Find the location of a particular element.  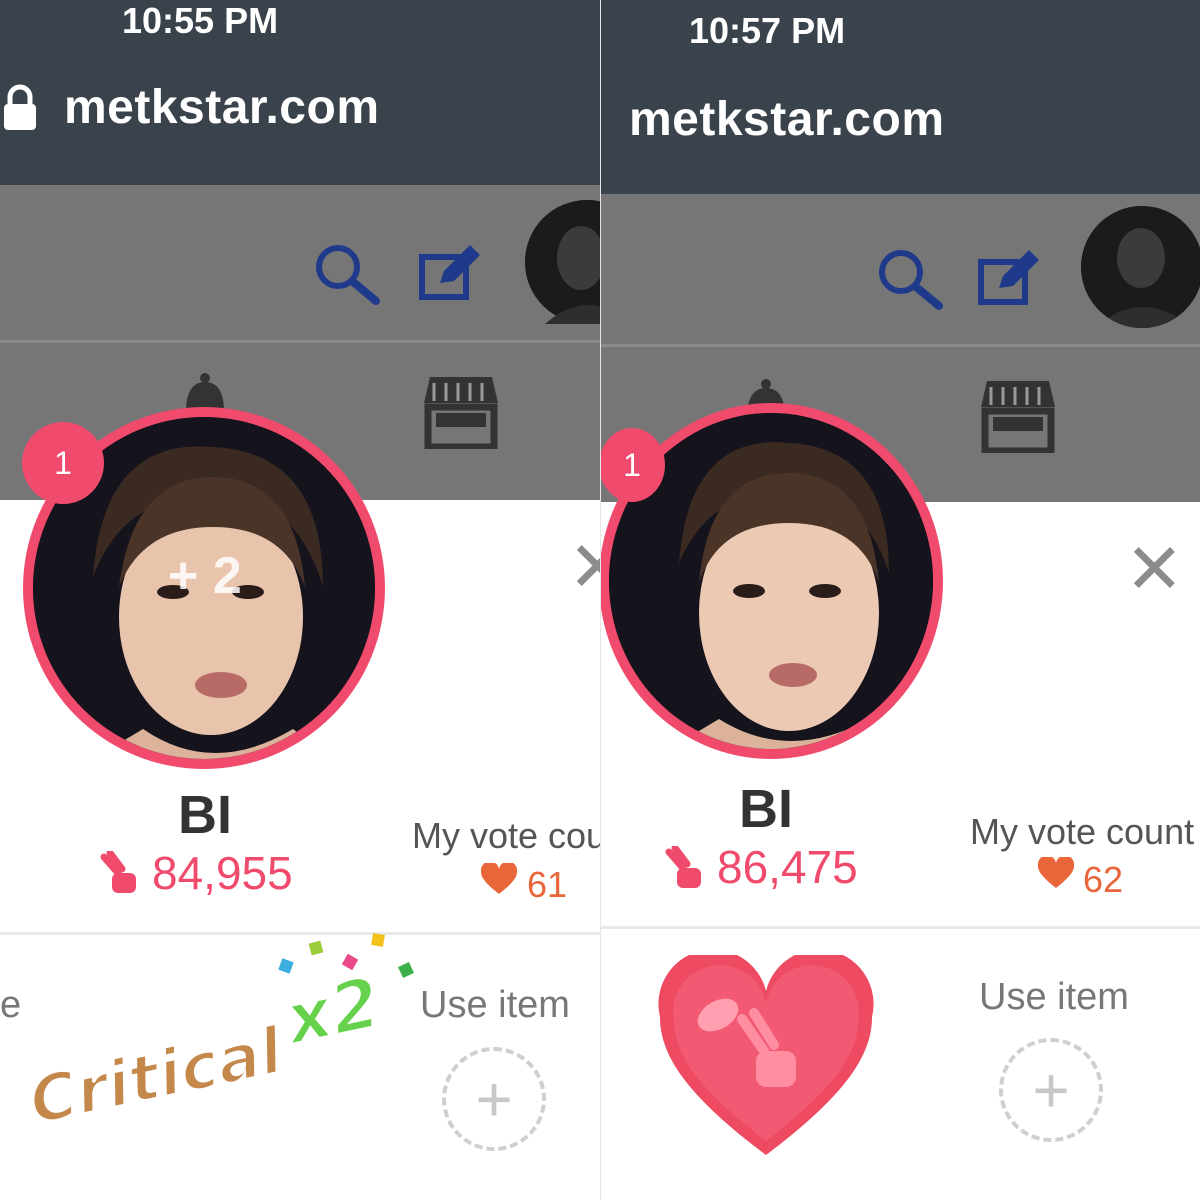

status-time: 10:57 PM is located at coordinates (767, 30).